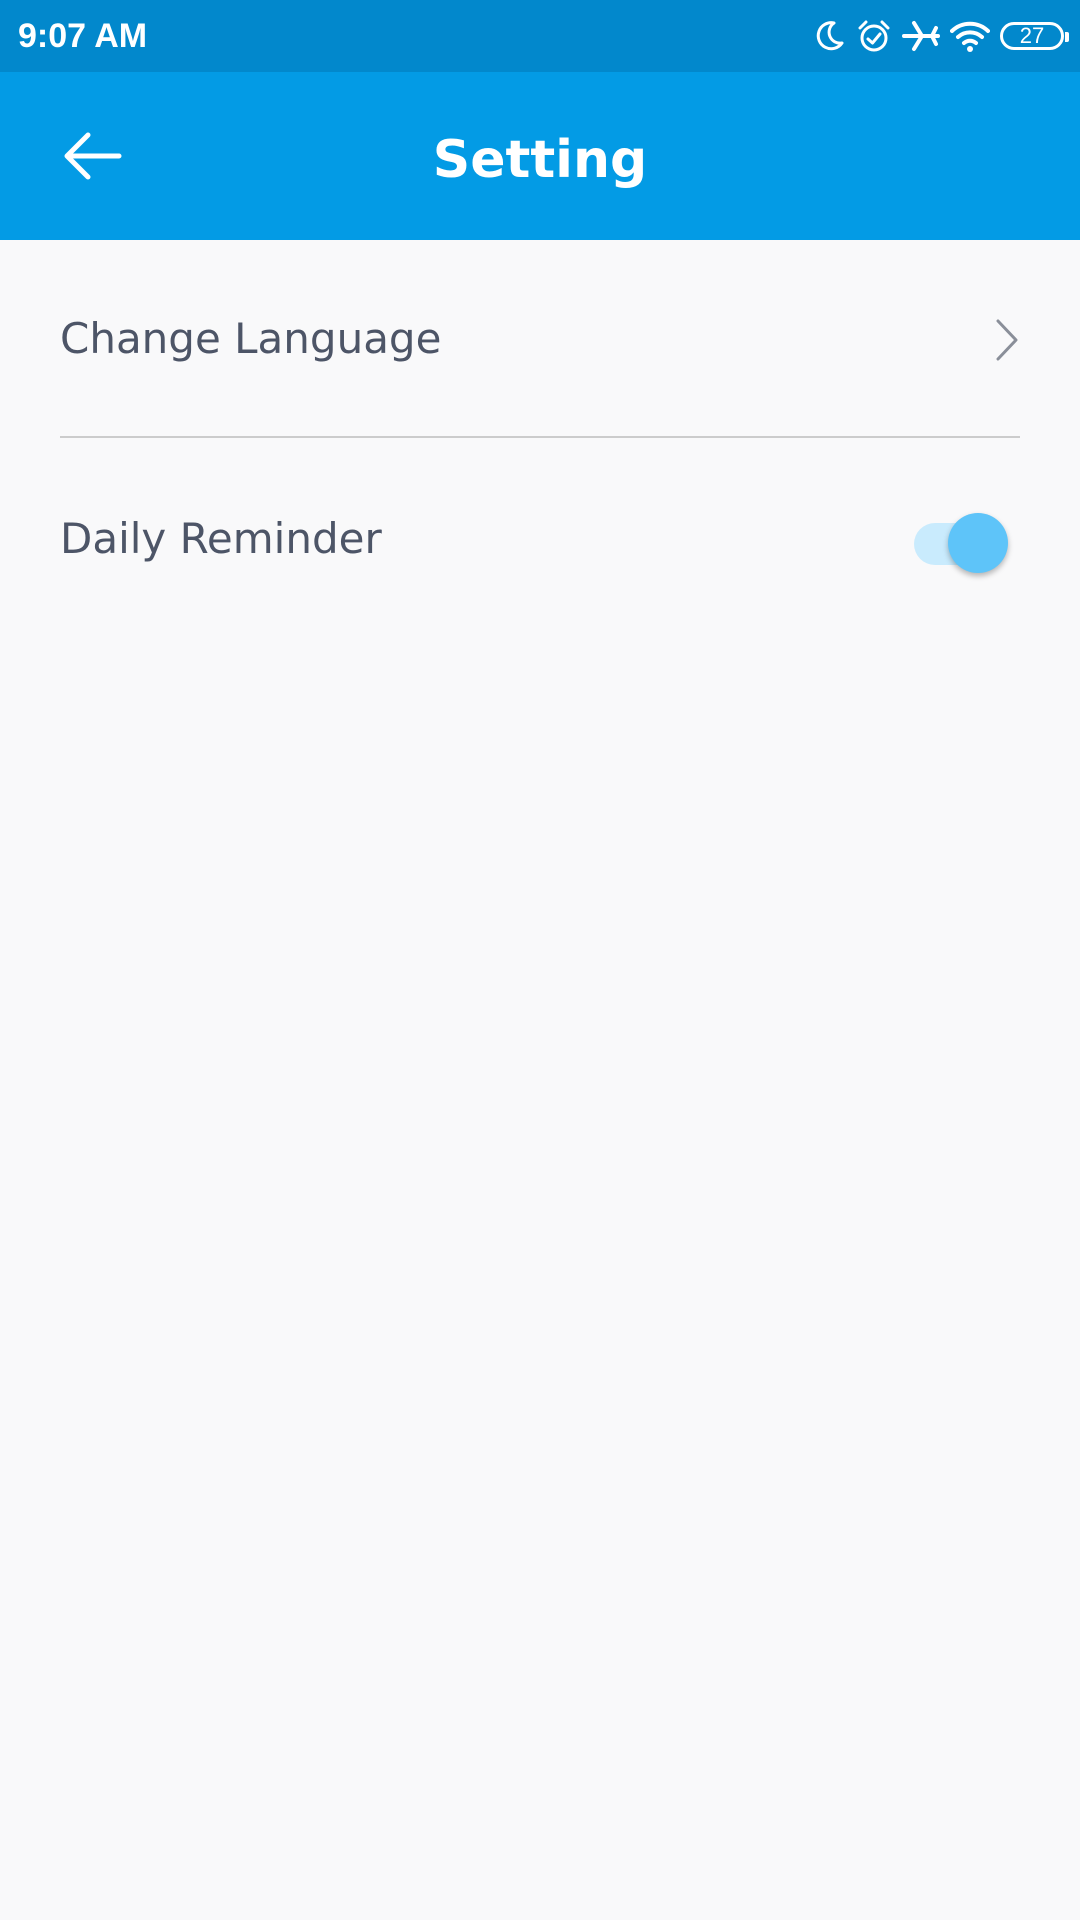  Describe the element at coordinates (829, 36) in the screenshot. I see `moon-icon` at that location.